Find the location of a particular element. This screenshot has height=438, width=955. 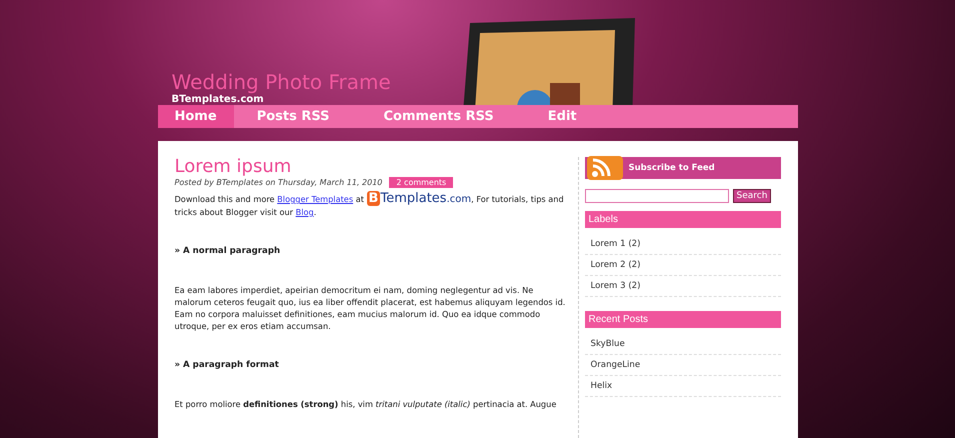

widget-title: Recent Posts is located at coordinates (682, 319).